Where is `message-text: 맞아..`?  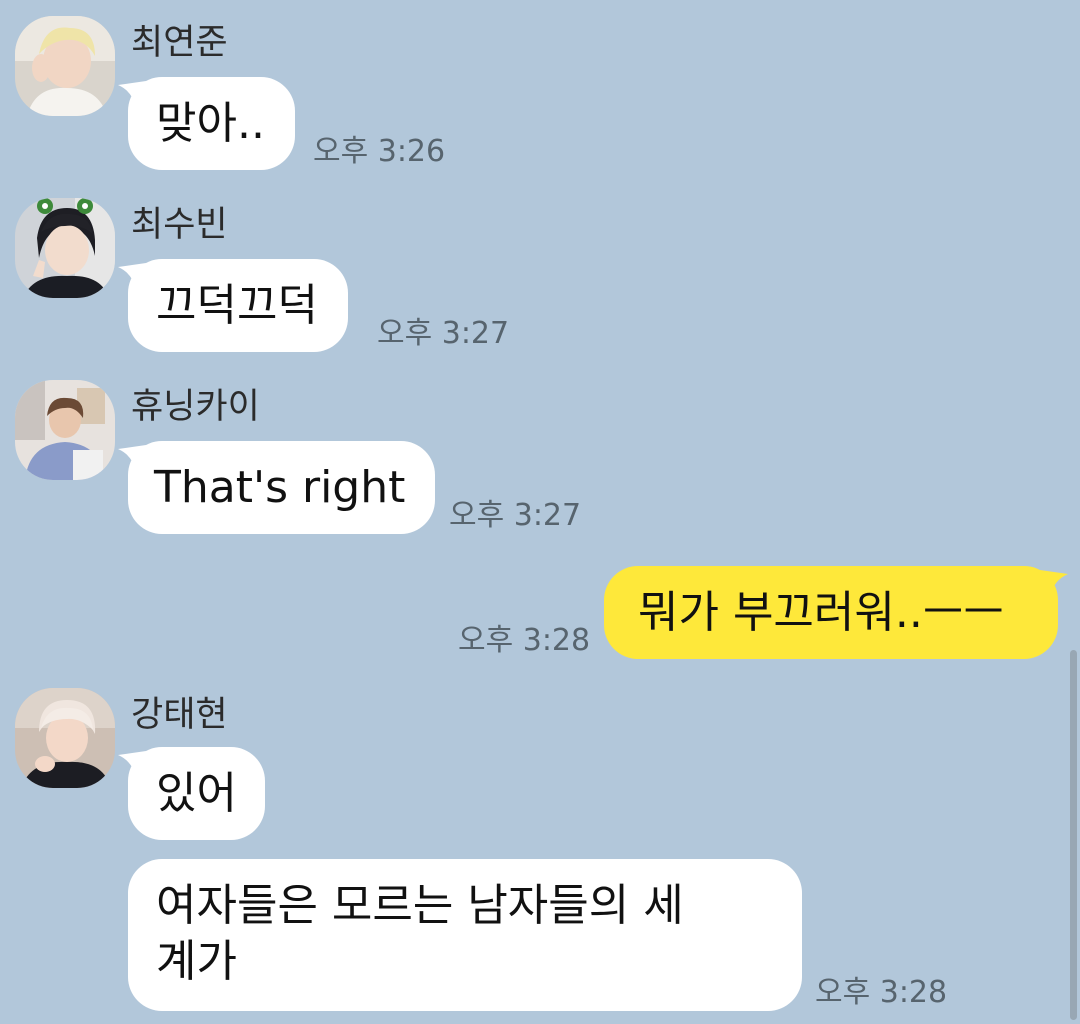 message-text: 맞아.. is located at coordinates (210, 123).